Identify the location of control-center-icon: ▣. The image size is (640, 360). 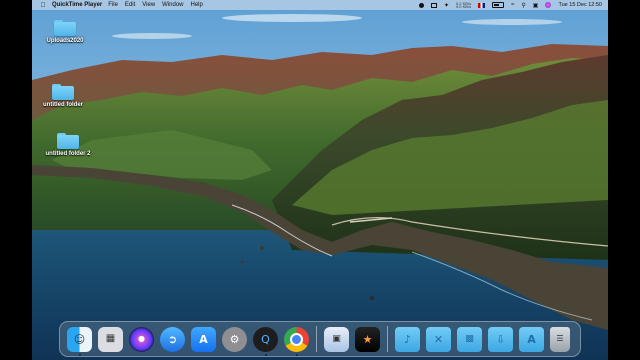
(536, 5).